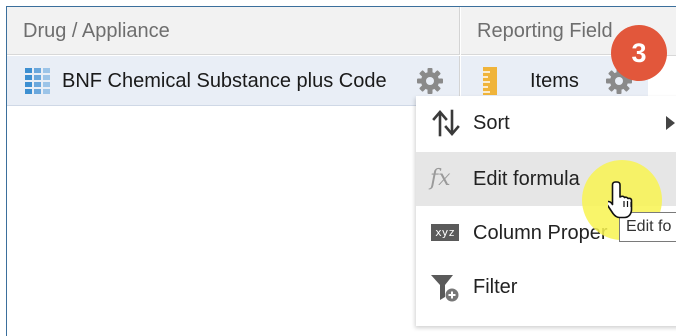  I want to click on column-cell-bnf: BNF Chemical Substance plus Code, so click(233, 81).